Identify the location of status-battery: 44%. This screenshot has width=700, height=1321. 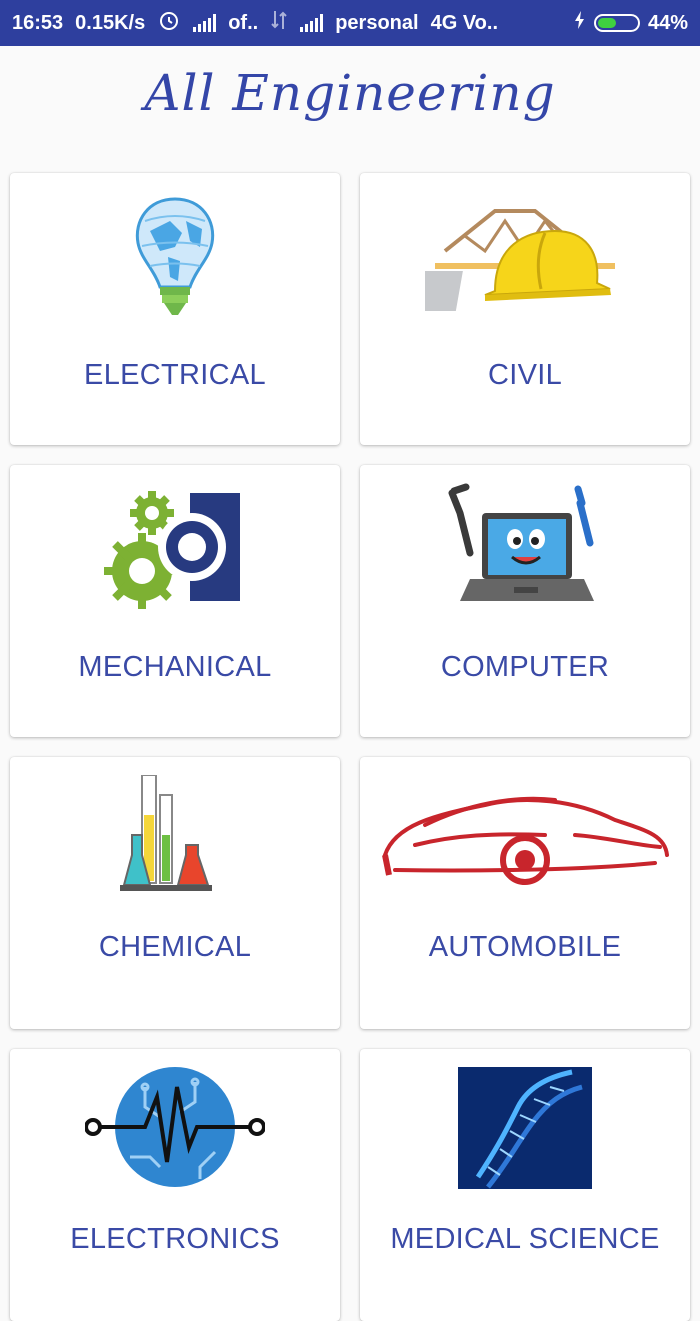
(667, 22).